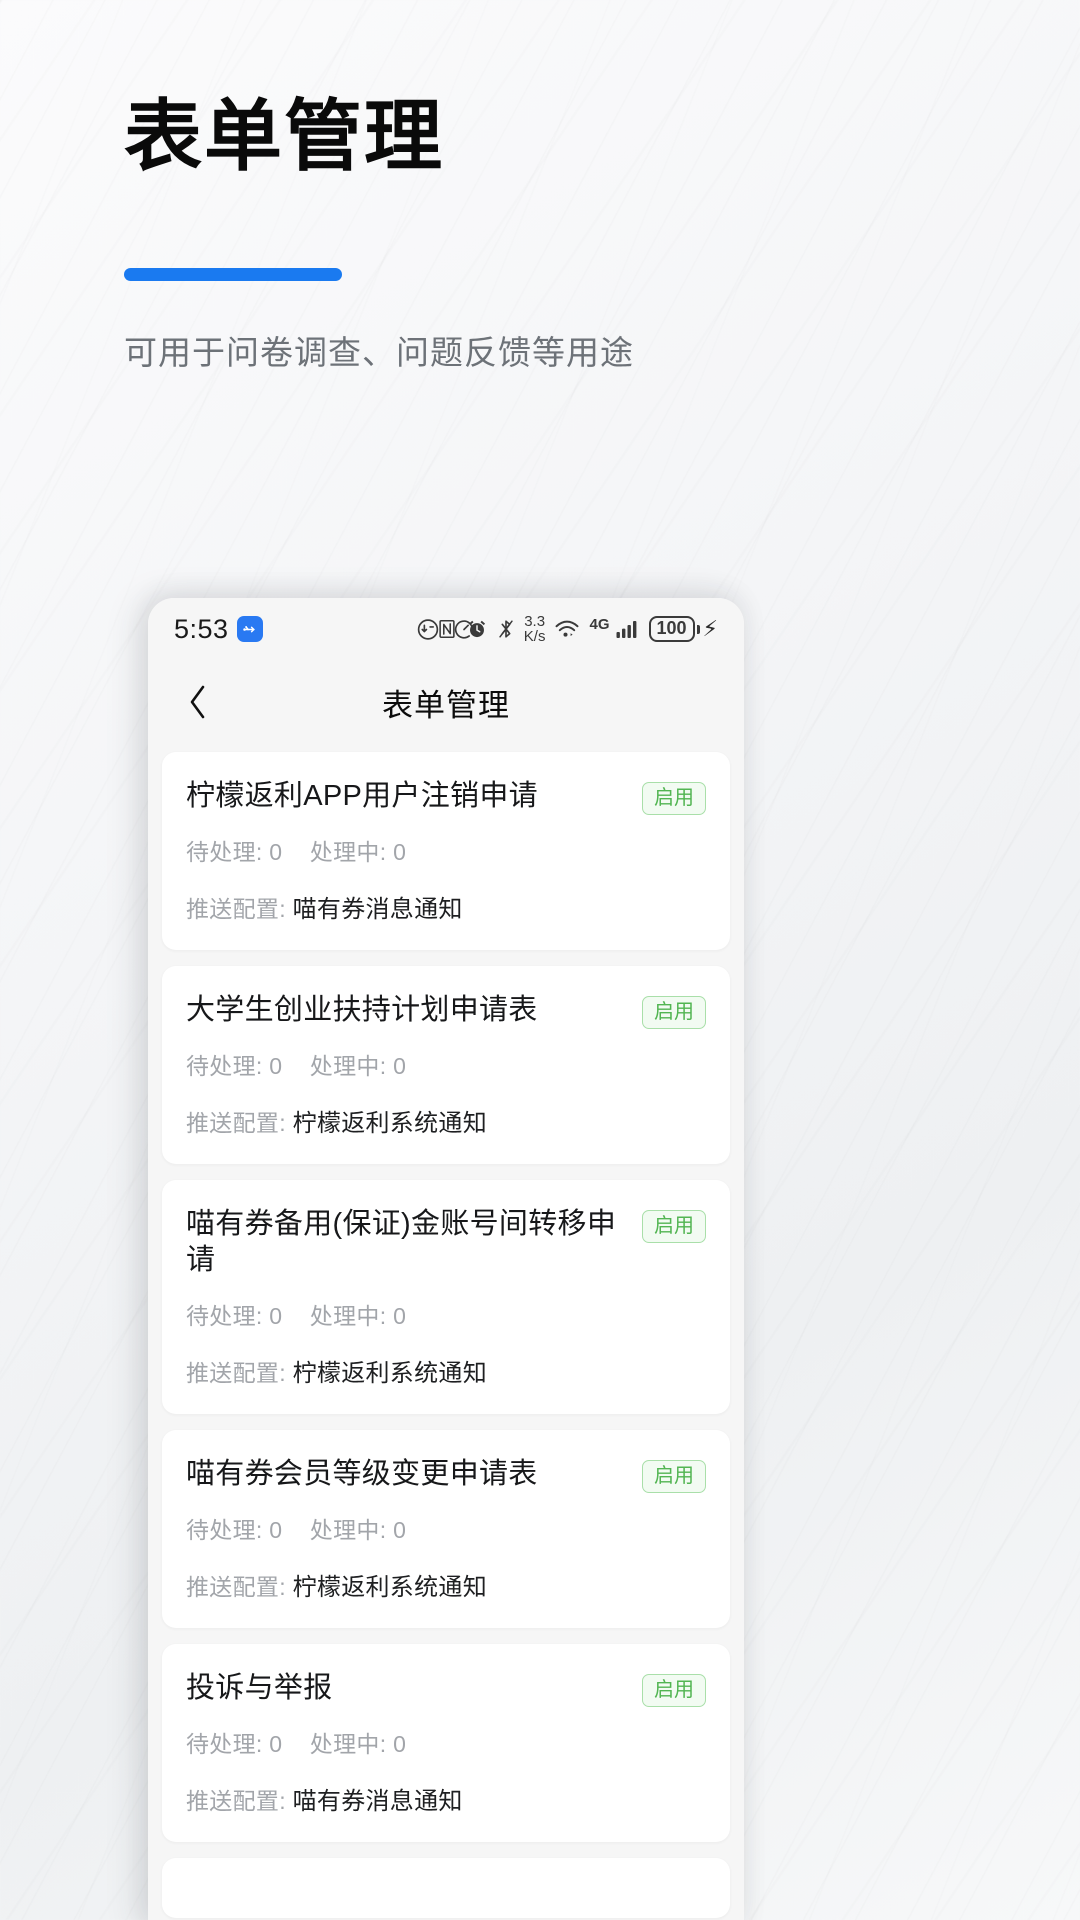 This screenshot has width=1080, height=1920. What do you see at coordinates (464, 629) in the screenshot?
I see `speedometer-icon` at bounding box center [464, 629].